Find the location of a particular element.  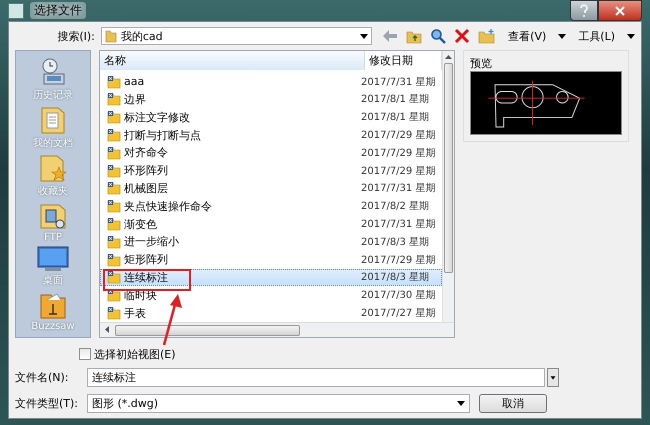

toolbar-menu: 查看(V) is located at coordinates (527, 36).